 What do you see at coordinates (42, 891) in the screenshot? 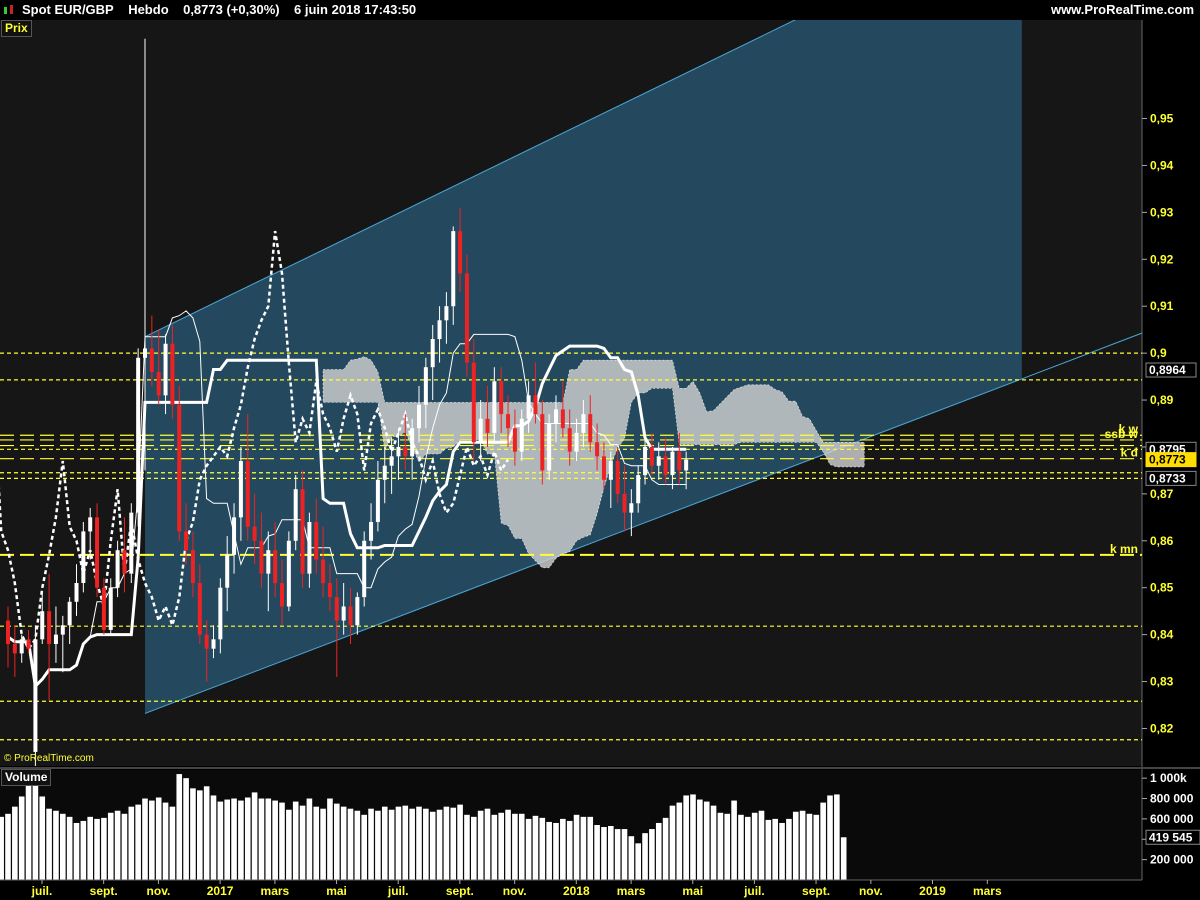
I see `time-tick-label-0: juil.` at bounding box center [42, 891].